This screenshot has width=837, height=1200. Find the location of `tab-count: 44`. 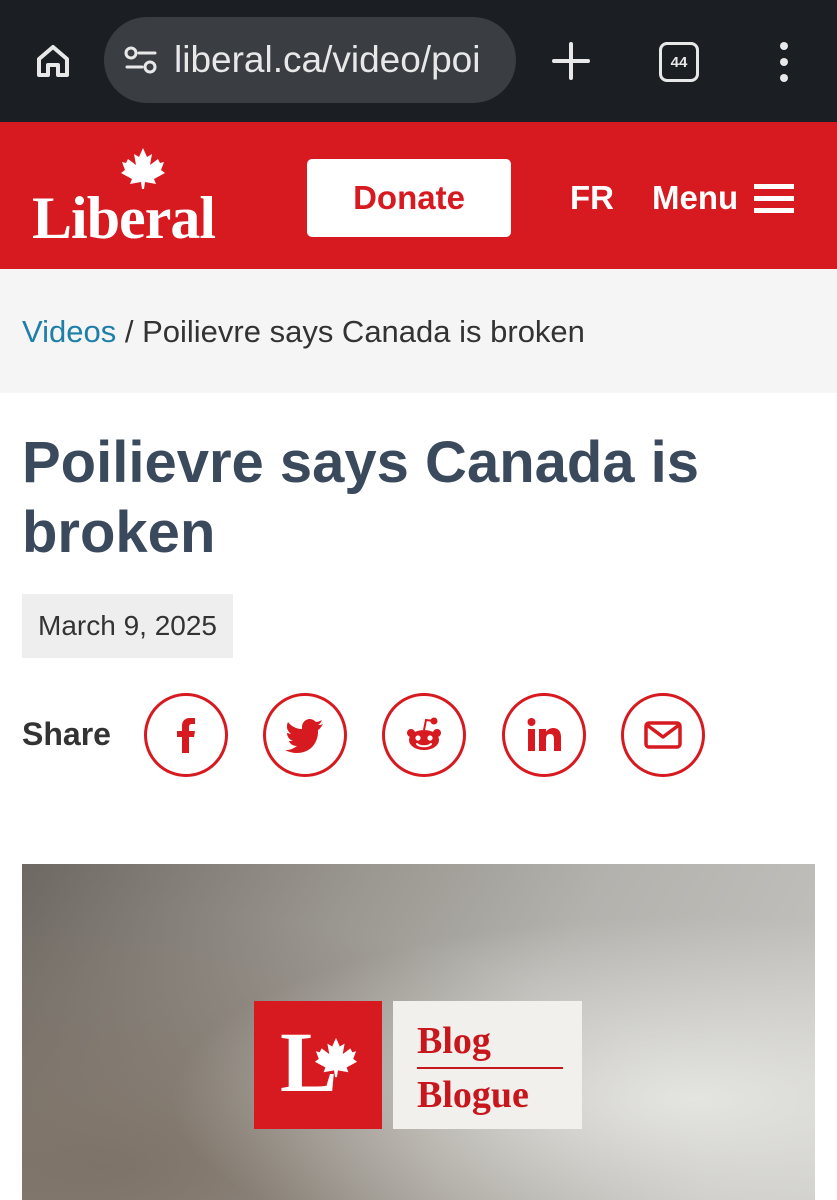

tab-count: 44 is located at coordinates (679, 62).